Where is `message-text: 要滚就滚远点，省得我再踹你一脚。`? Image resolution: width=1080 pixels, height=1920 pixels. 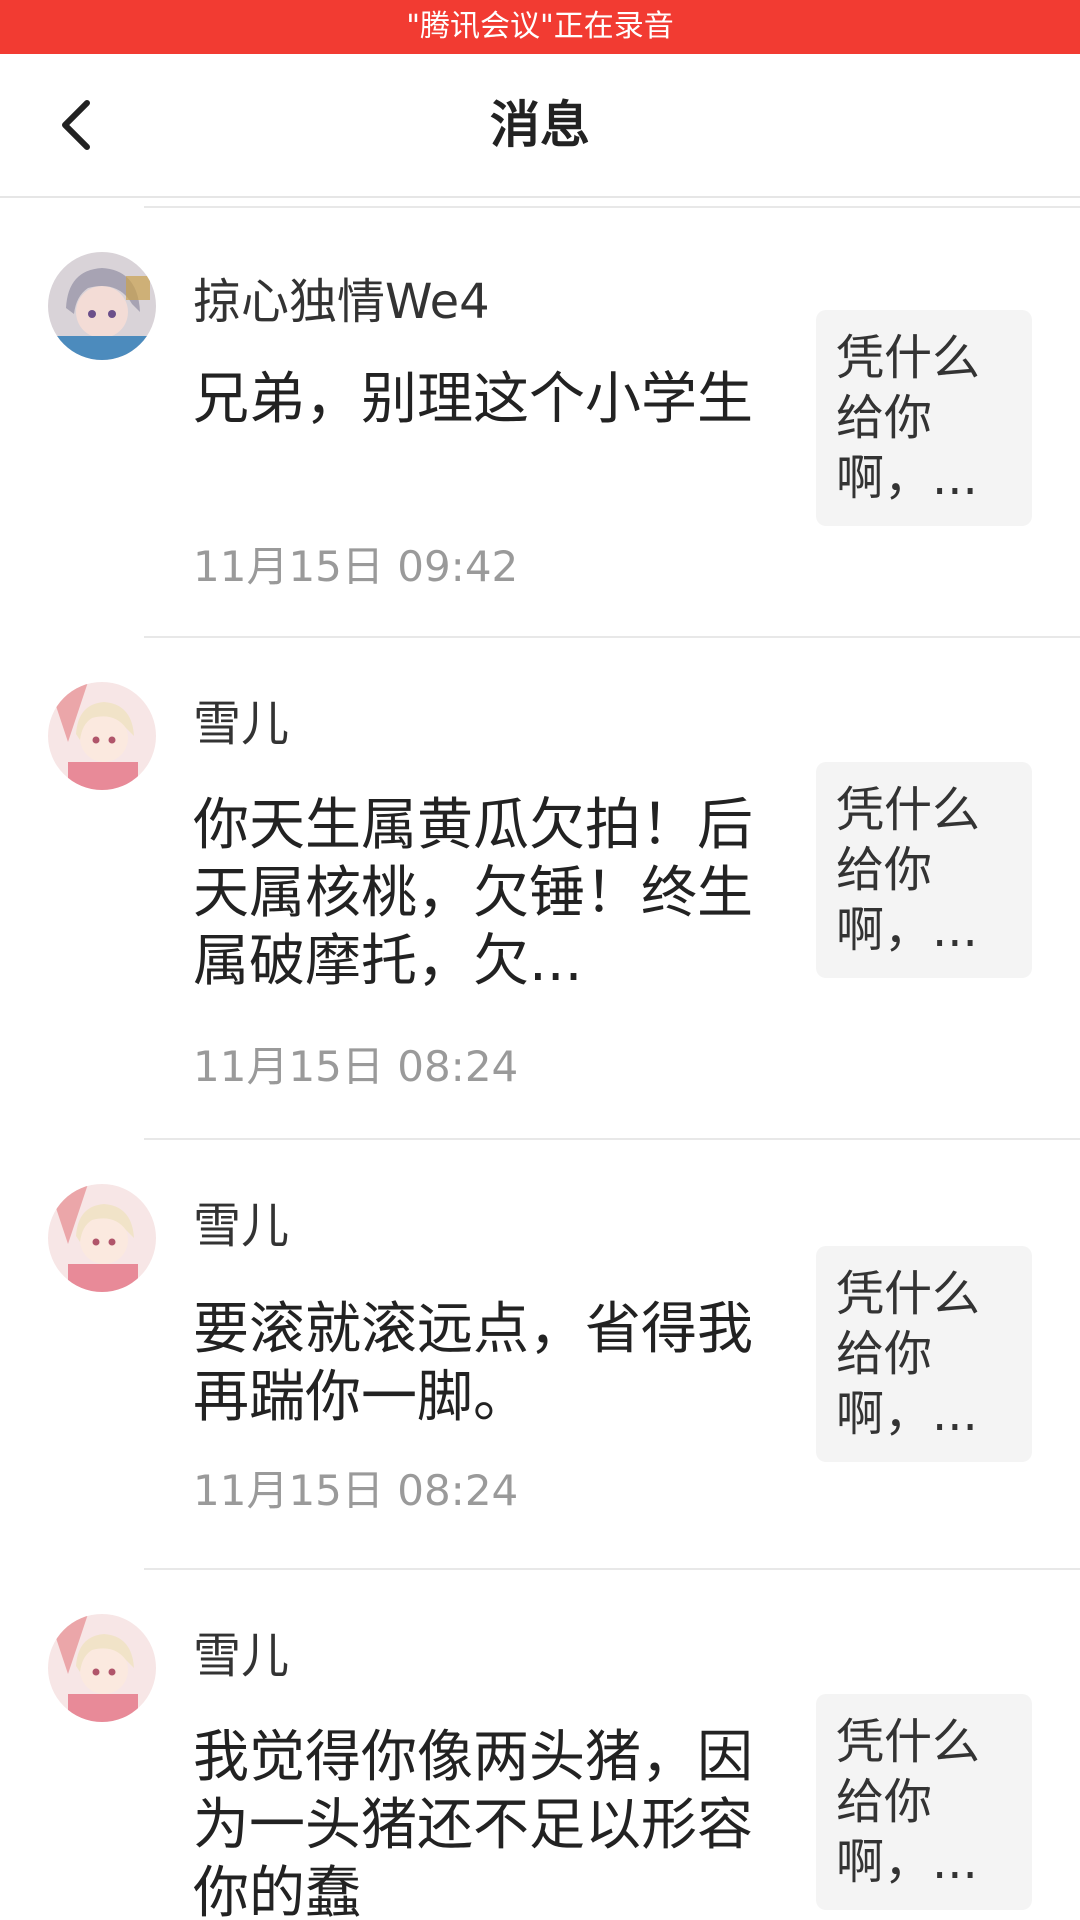 message-text: 要滚就滚远点，省得我再踹你一脚。 is located at coordinates (473, 1363).